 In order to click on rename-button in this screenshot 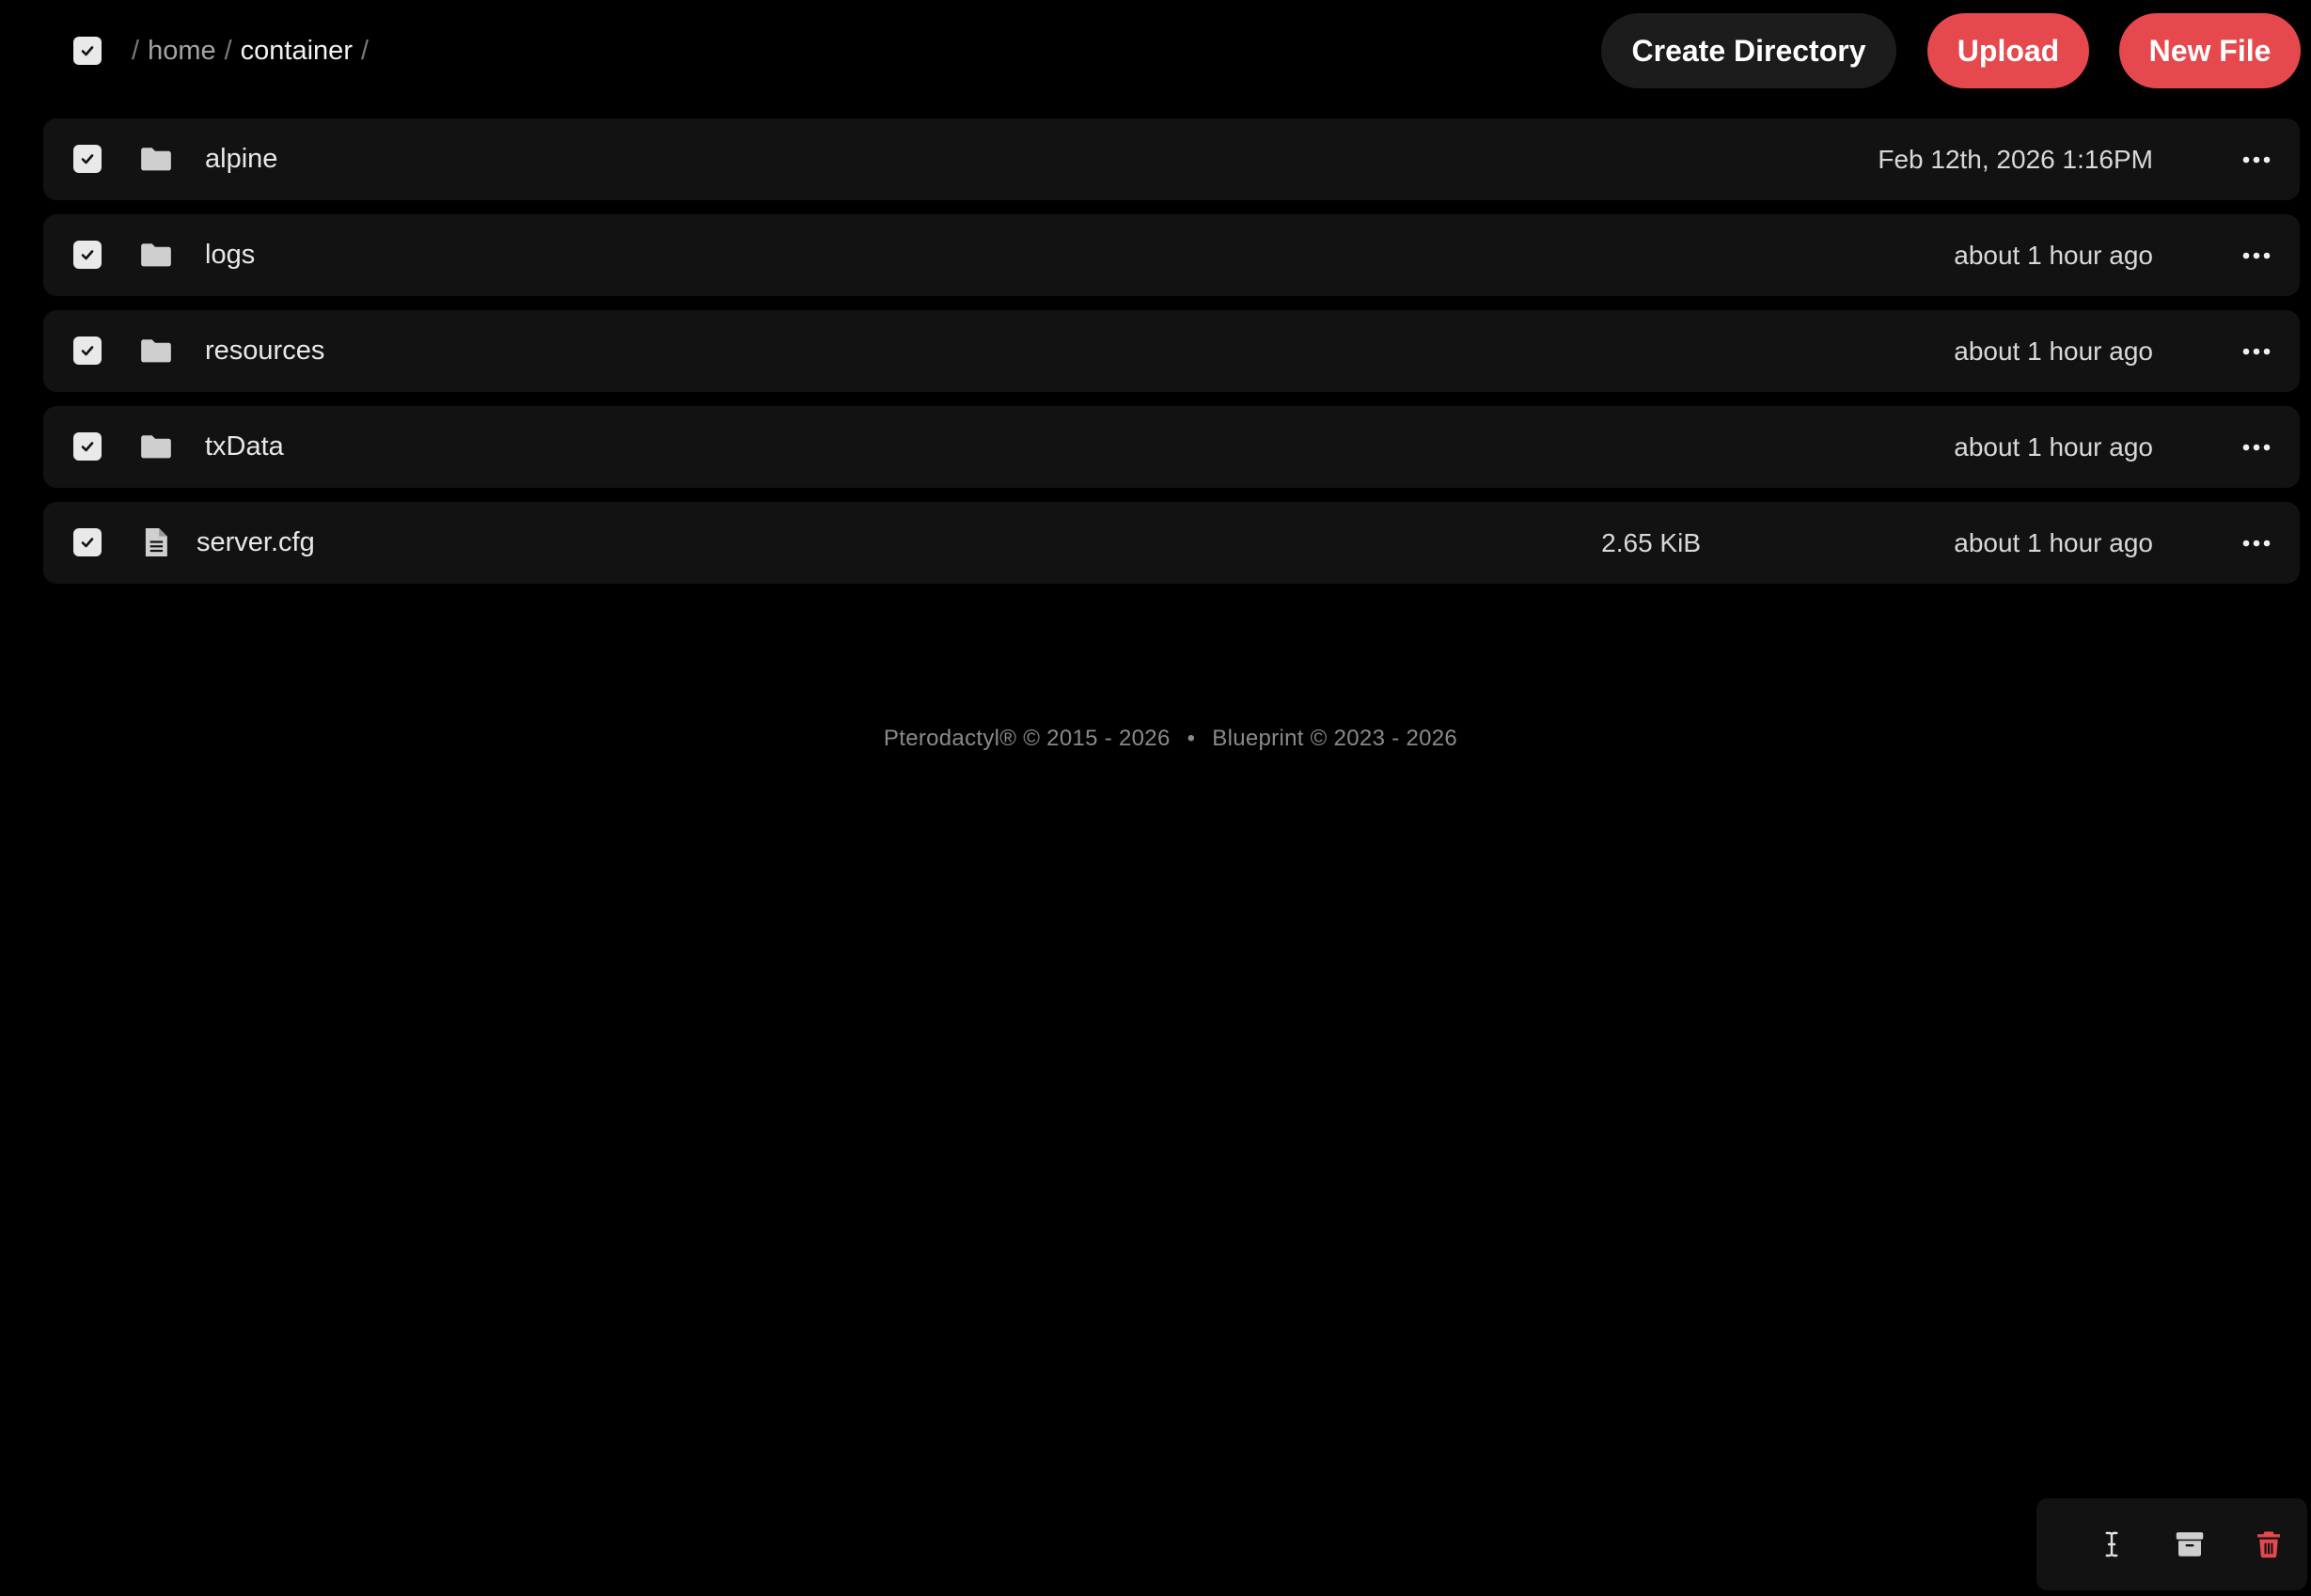, I will do `click(2111, 1544)`.